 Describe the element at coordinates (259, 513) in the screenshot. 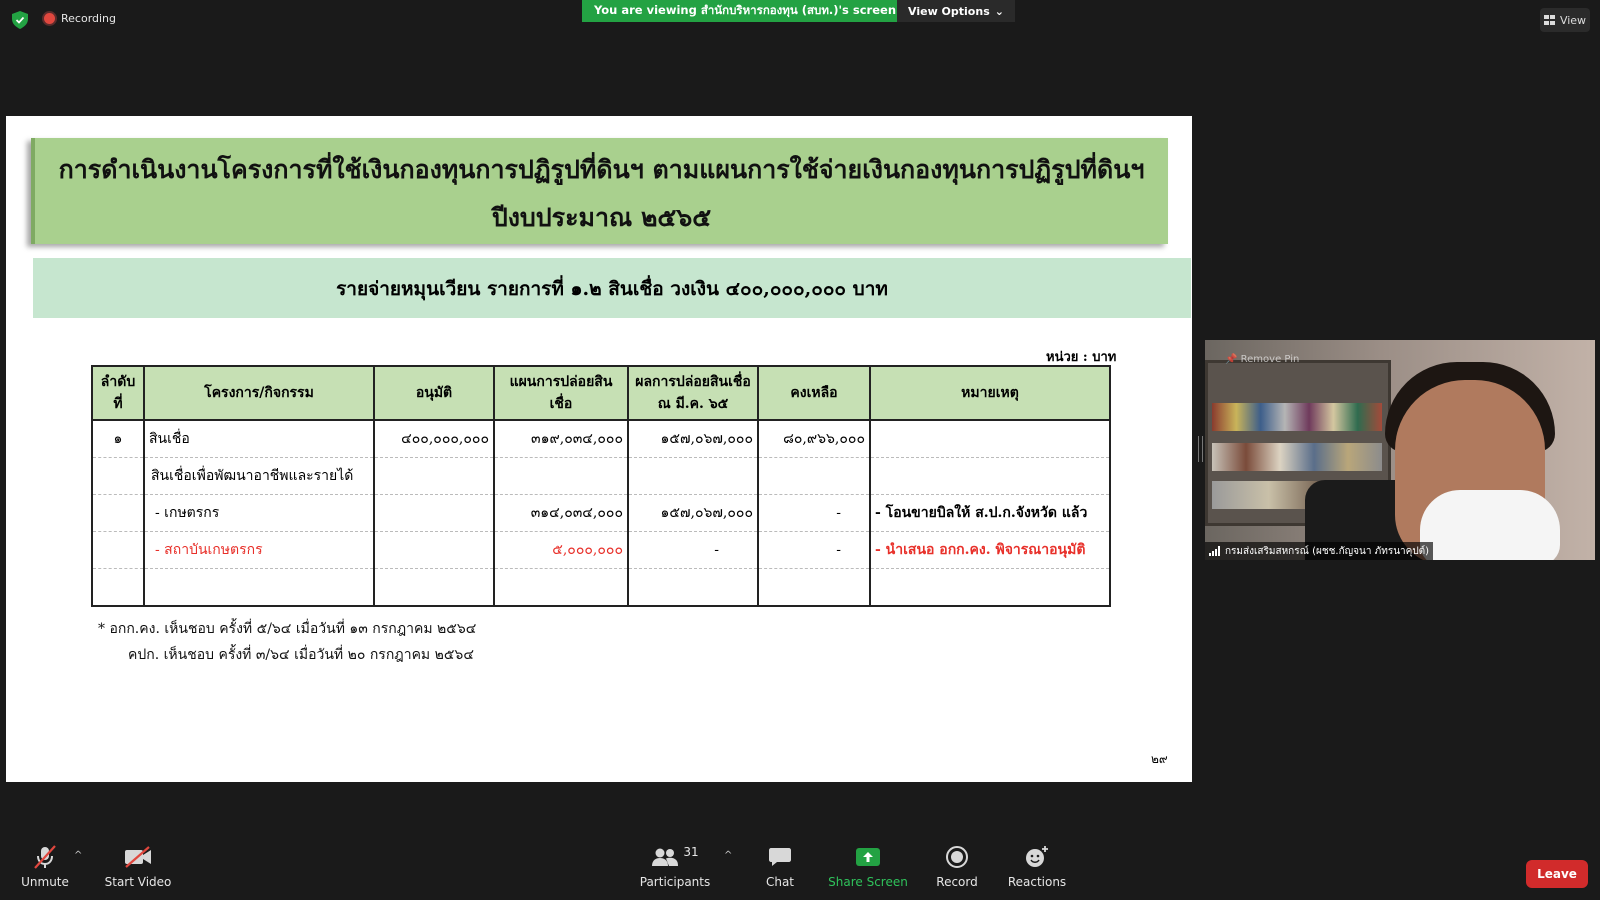

I see `cell: - เกษตรกร` at that location.